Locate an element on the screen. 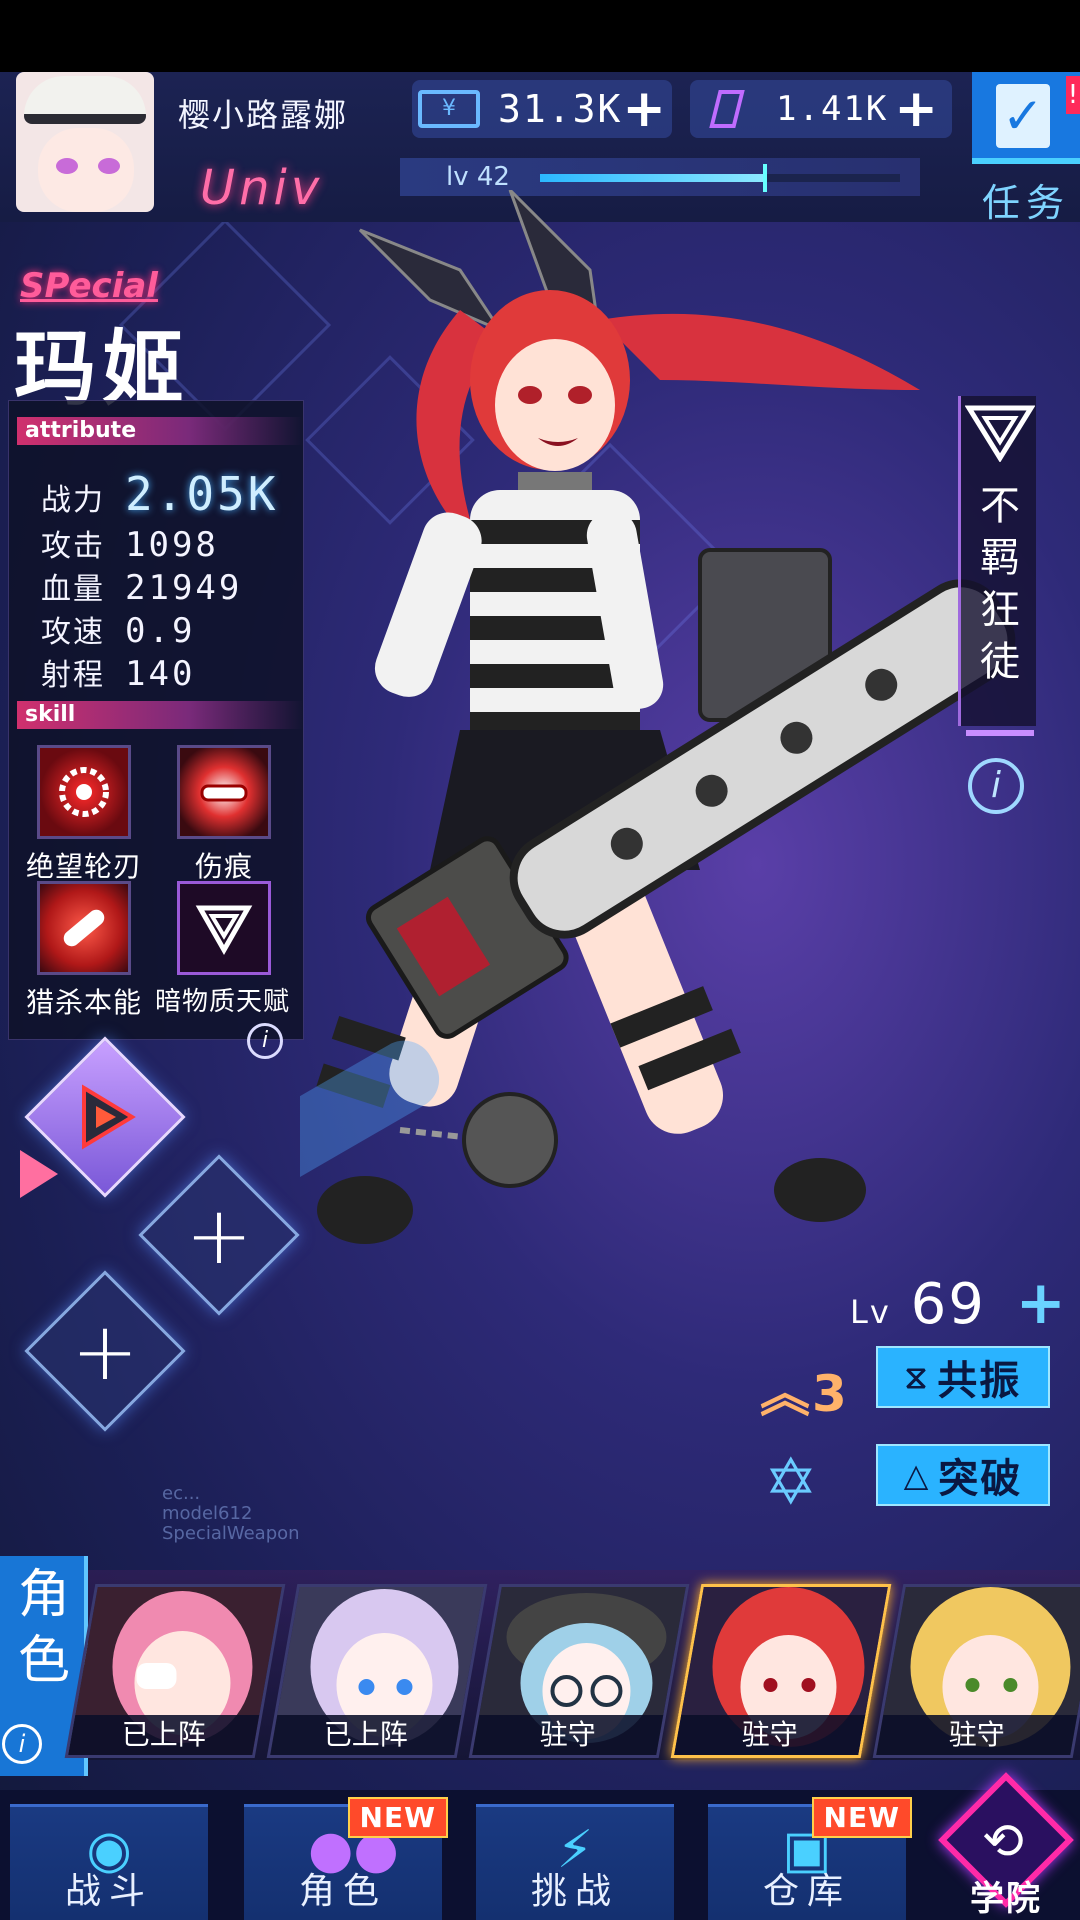  skill-item: 暗物质天赋 is located at coordinates (222, 949).